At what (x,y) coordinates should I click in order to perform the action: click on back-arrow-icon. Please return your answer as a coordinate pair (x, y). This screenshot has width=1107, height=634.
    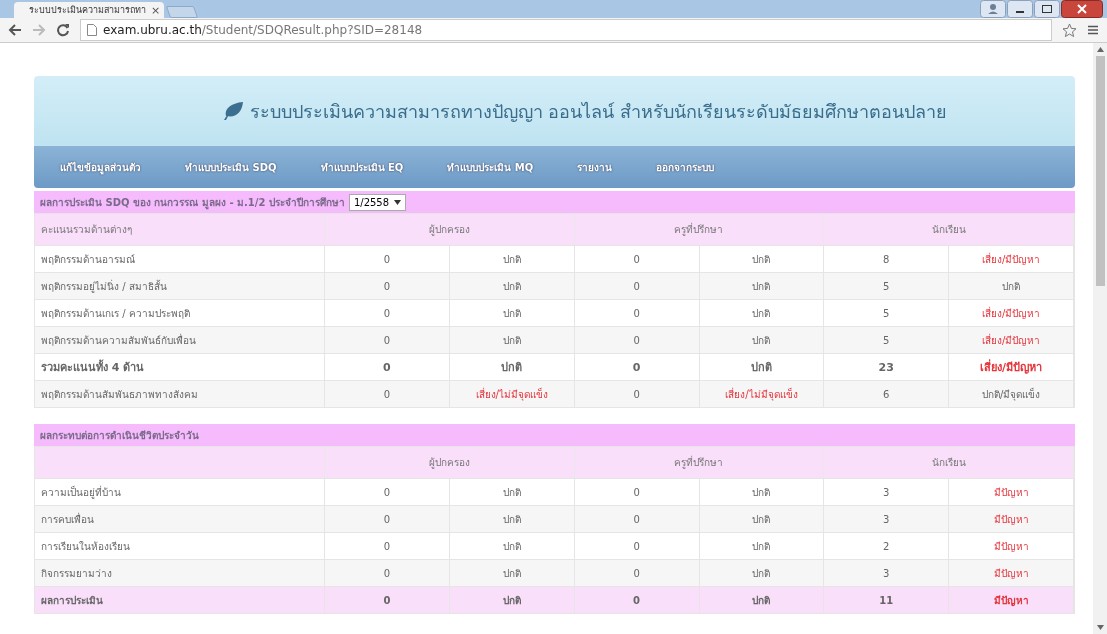
    Looking at the image, I should click on (15, 30).